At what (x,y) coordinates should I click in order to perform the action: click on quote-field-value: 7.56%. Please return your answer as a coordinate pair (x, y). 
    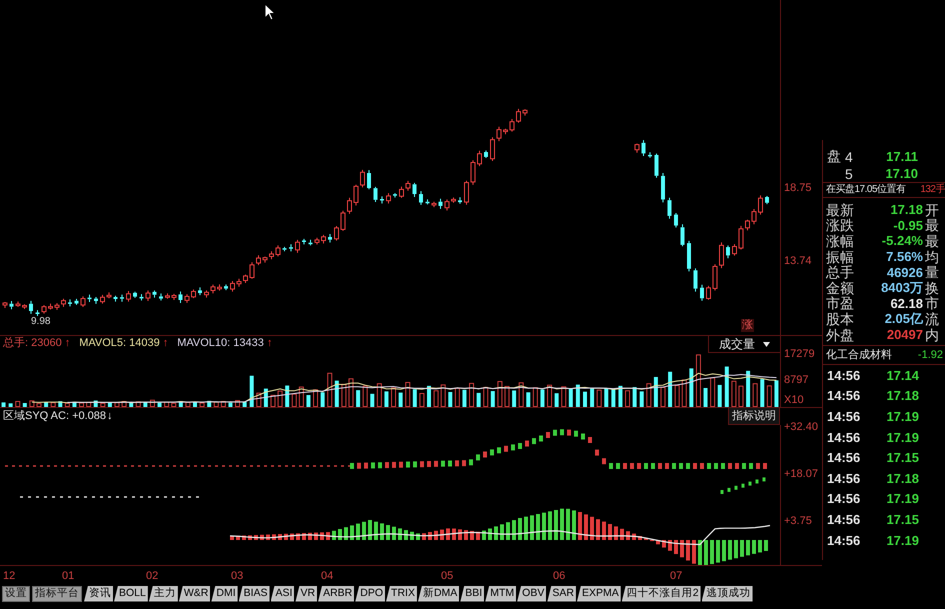
    Looking at the image, I should click on (904, 257).